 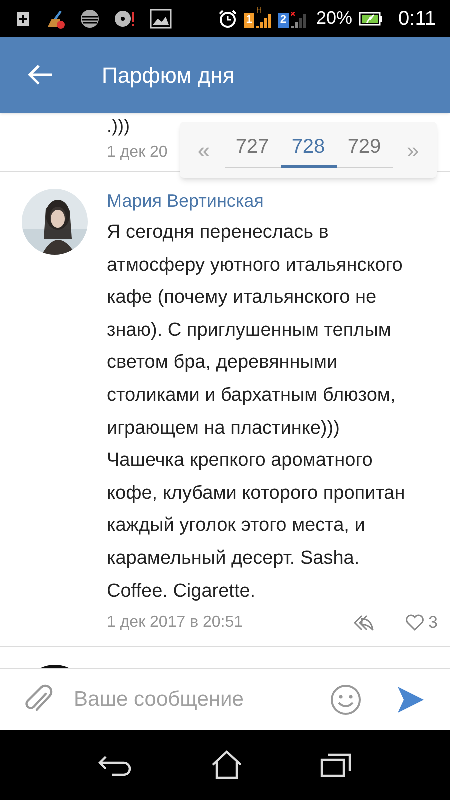 What do you see at coordinates (119, 126) in the screenshot?
I see `comment-text: .)))` at bounding box center [119, 126].